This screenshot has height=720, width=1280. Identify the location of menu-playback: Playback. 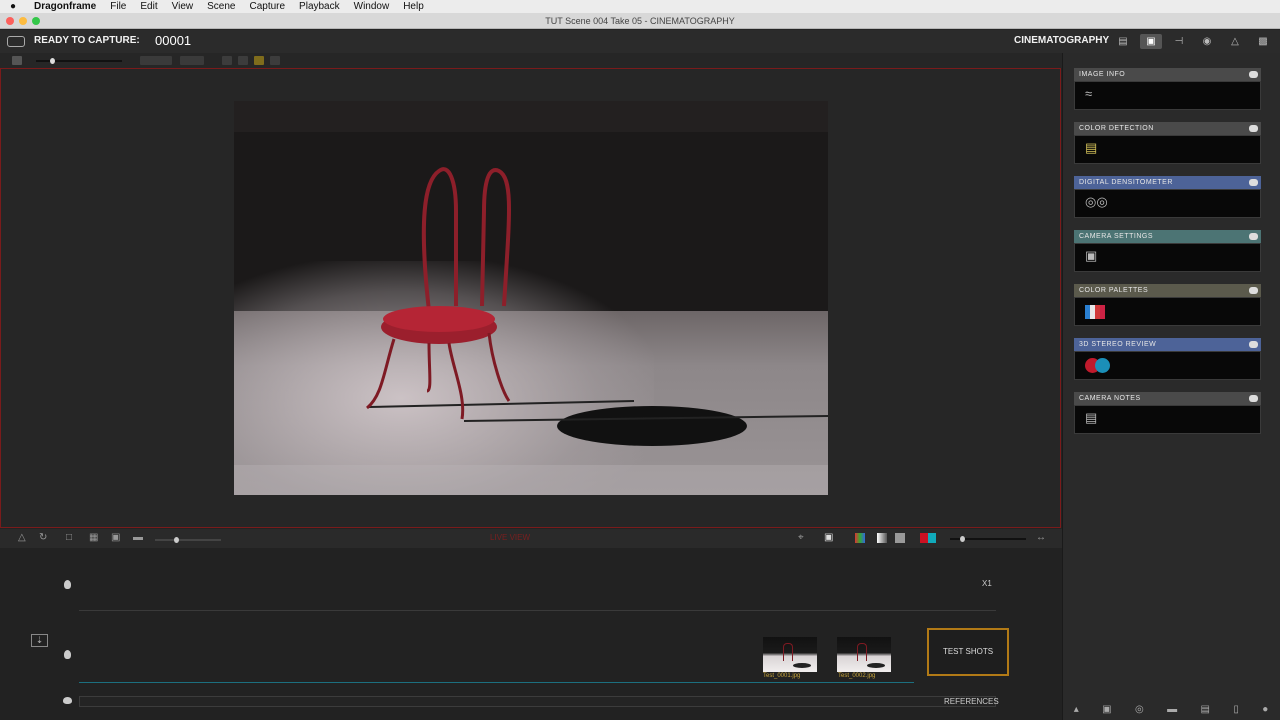
(319, 6).